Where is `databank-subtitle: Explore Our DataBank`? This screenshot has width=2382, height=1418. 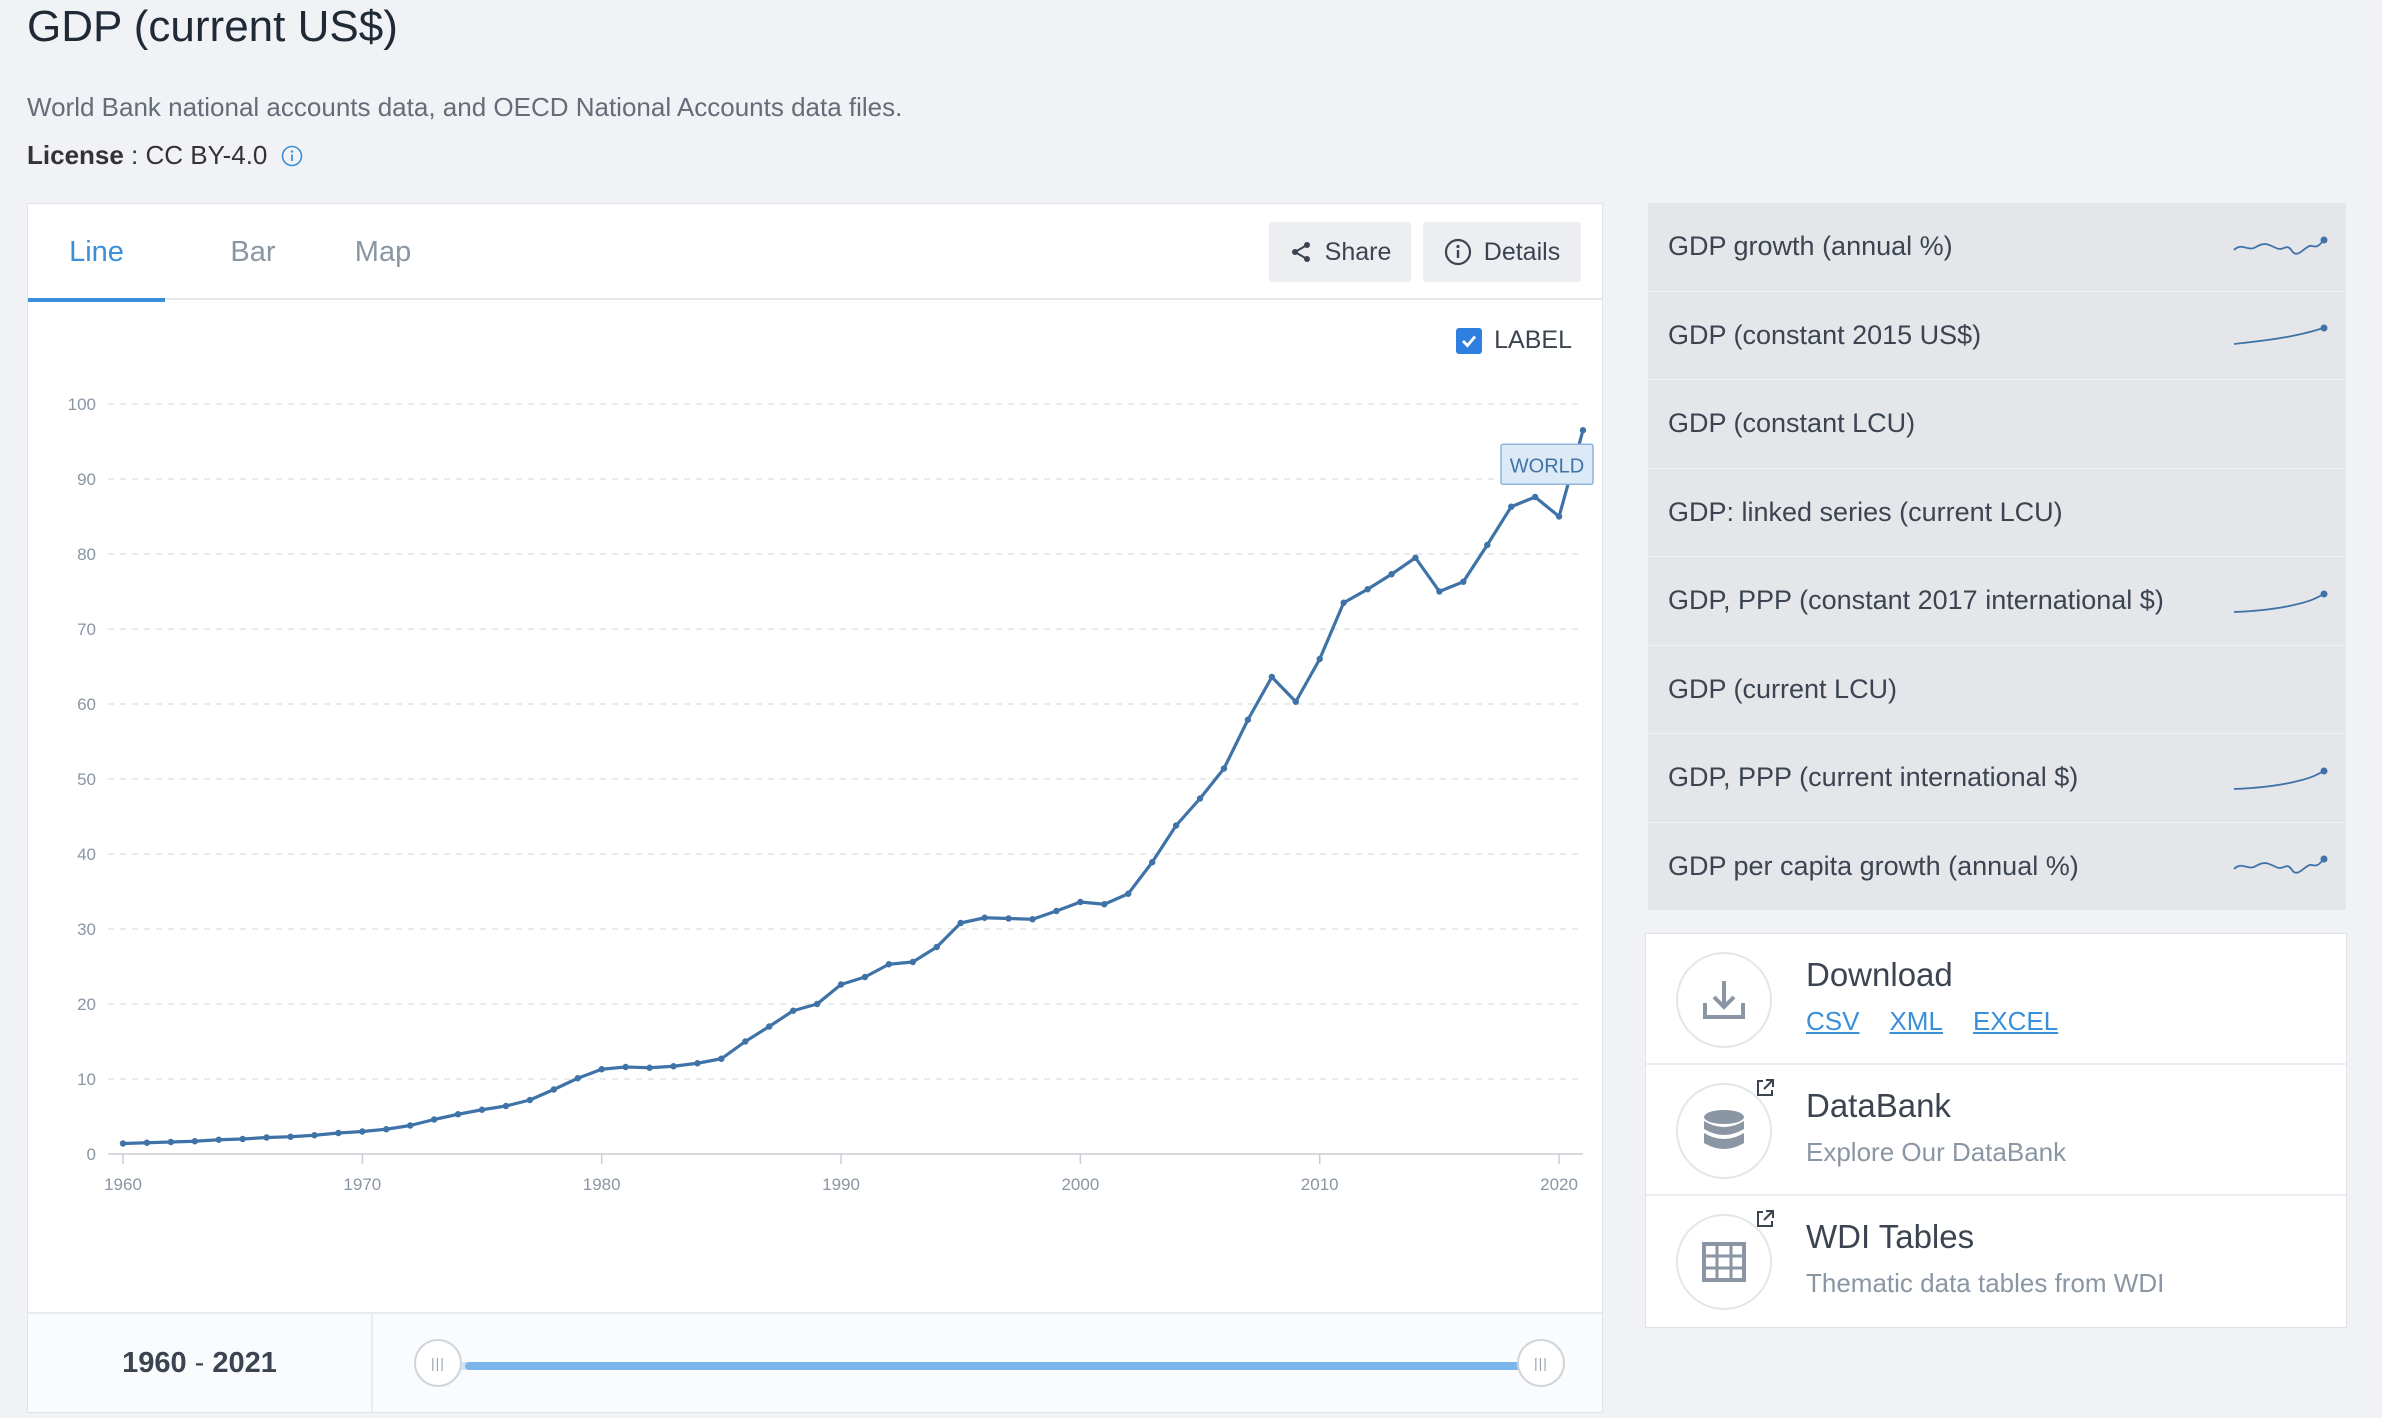
databank-subtitle: Explore Our DataBank is located at coordinates (1936, 1152).